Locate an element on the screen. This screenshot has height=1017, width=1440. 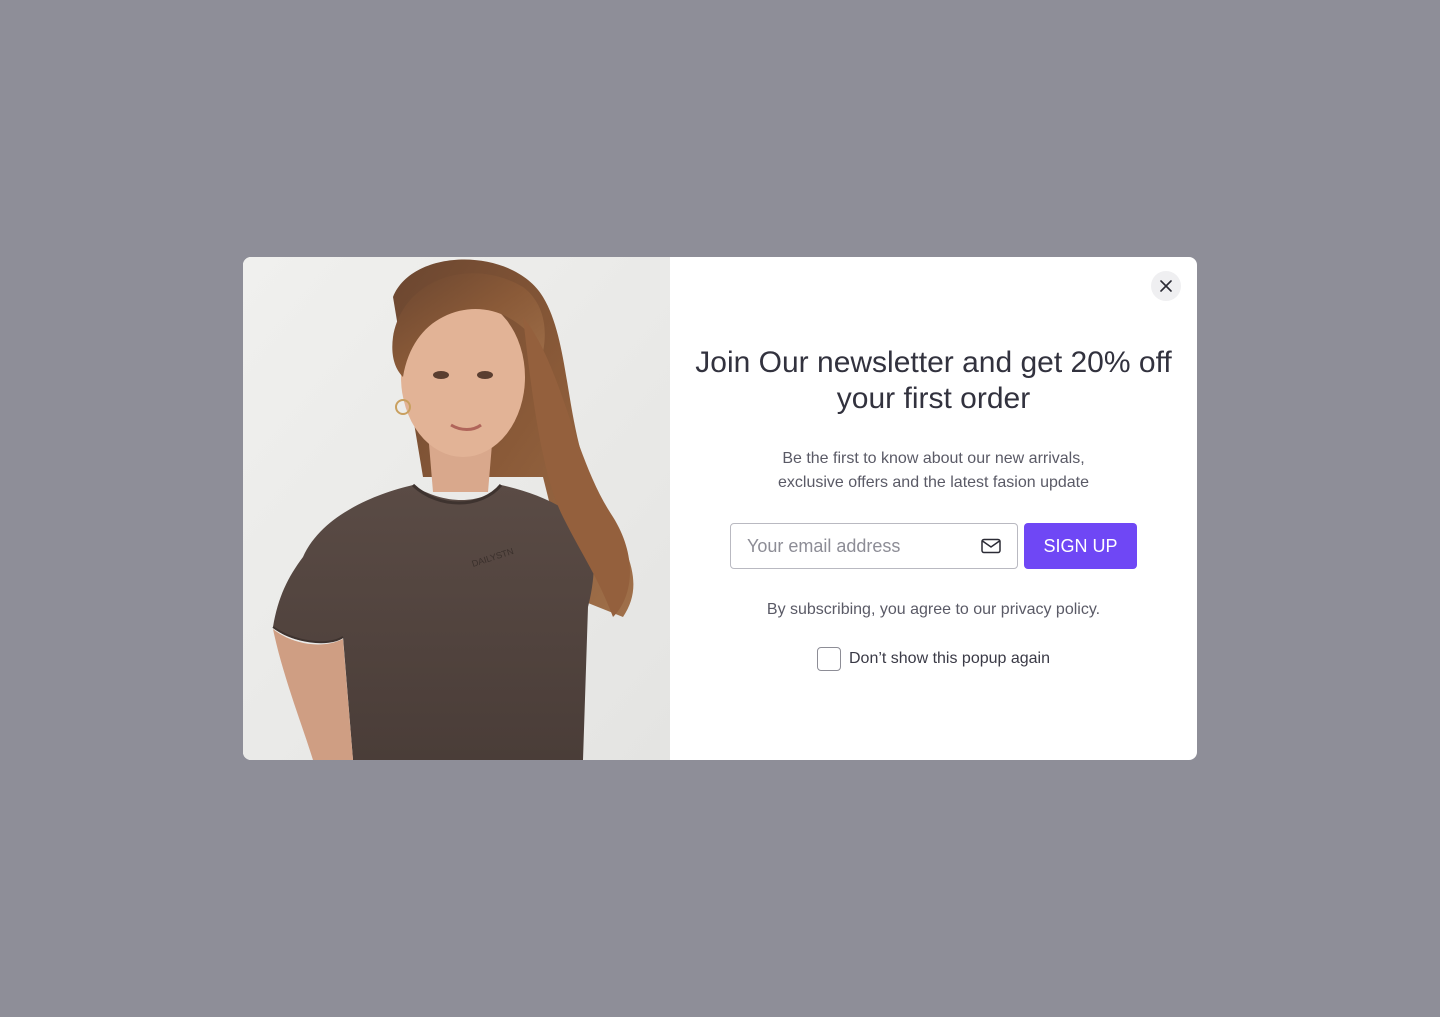
email-field-wrapper is located at coordinates (874, 546).